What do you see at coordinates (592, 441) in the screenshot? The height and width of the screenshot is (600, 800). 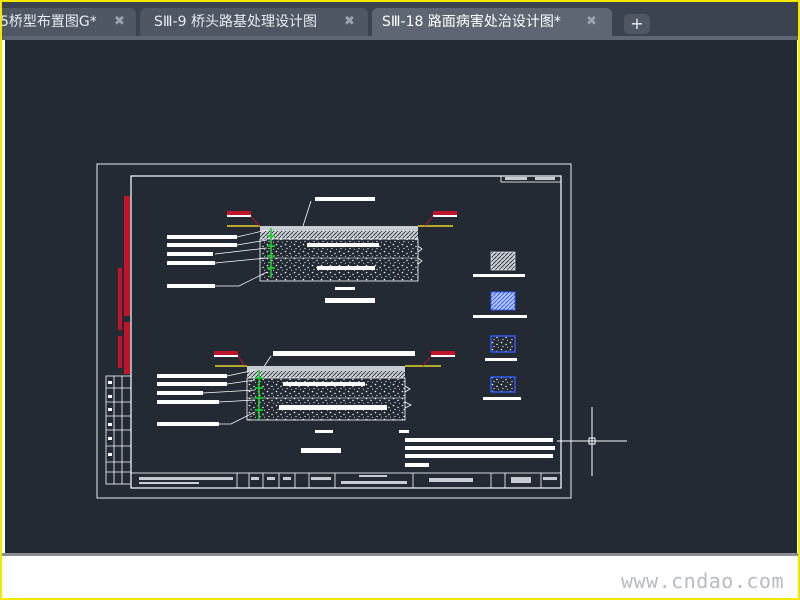 I see `crosshair-icon` at bounding box center [592, 441].